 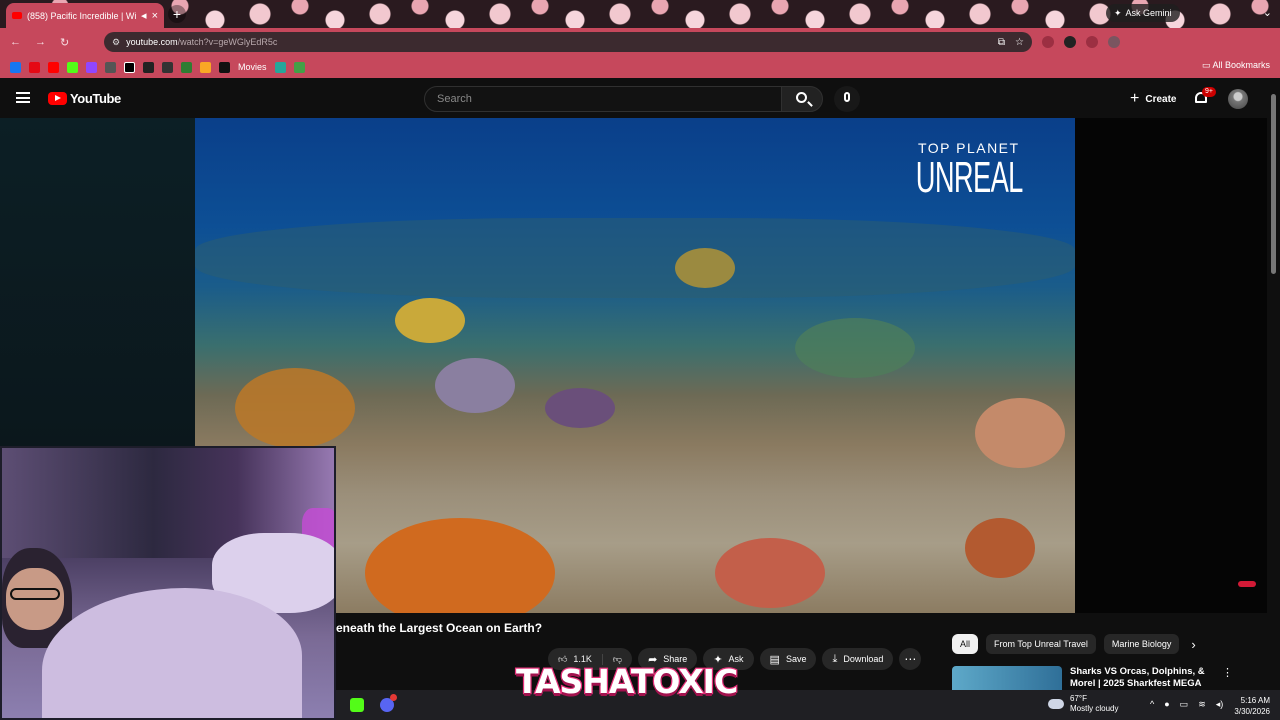 What do you see at coordinates (640, 67) in the screenshot?
I see `bookmarks-bar: Movies ▭ All Bookmarks` at bounding box center [640, 67].